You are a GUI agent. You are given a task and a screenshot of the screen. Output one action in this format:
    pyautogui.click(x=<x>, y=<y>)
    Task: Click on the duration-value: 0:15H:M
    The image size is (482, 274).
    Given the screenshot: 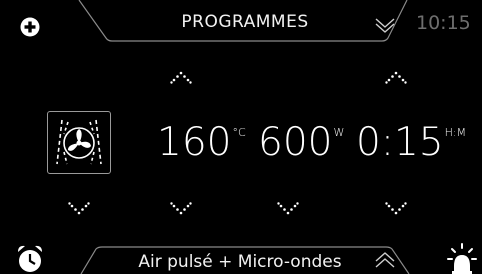 What is the action you would take?
    pyautogui.click(x=411, y=142)
    